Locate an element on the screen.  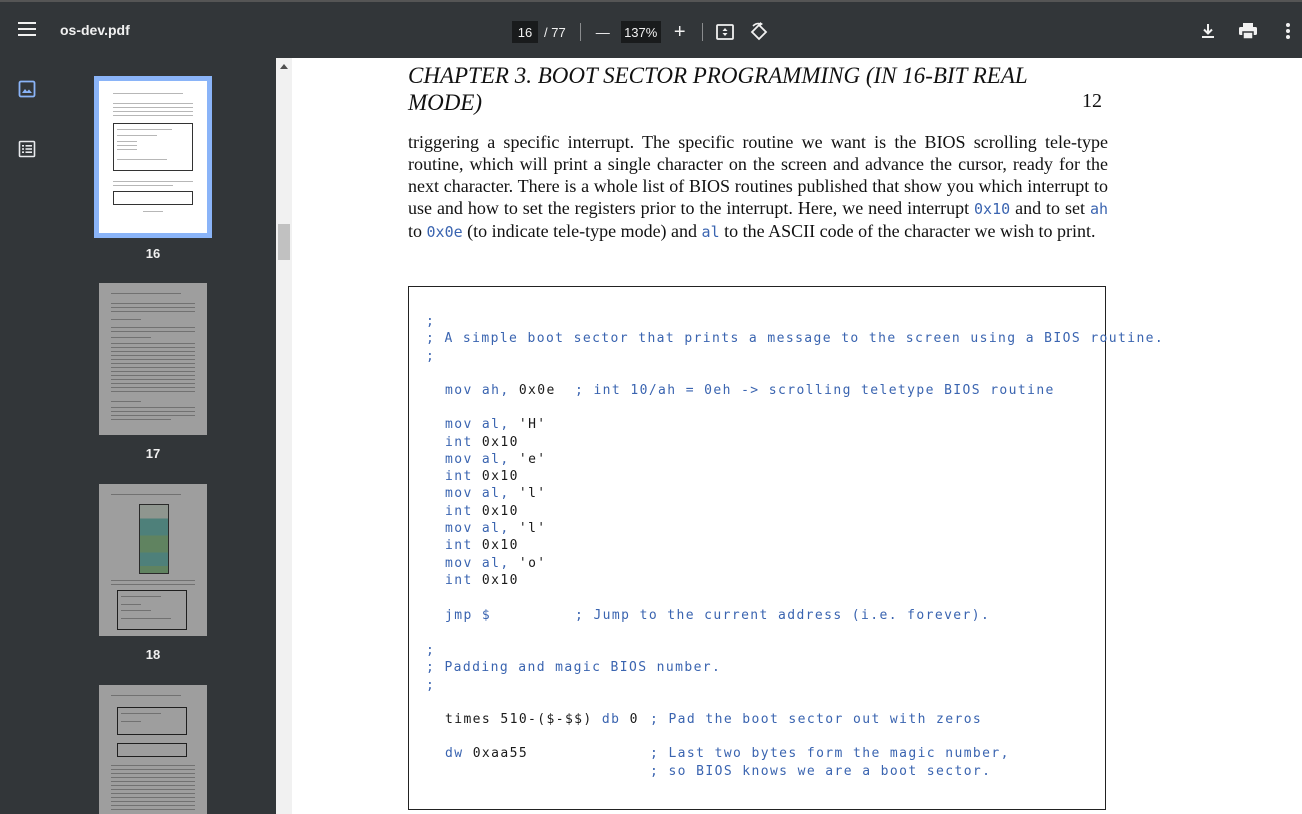
inline-code: al is located at coordinates (710, 232).